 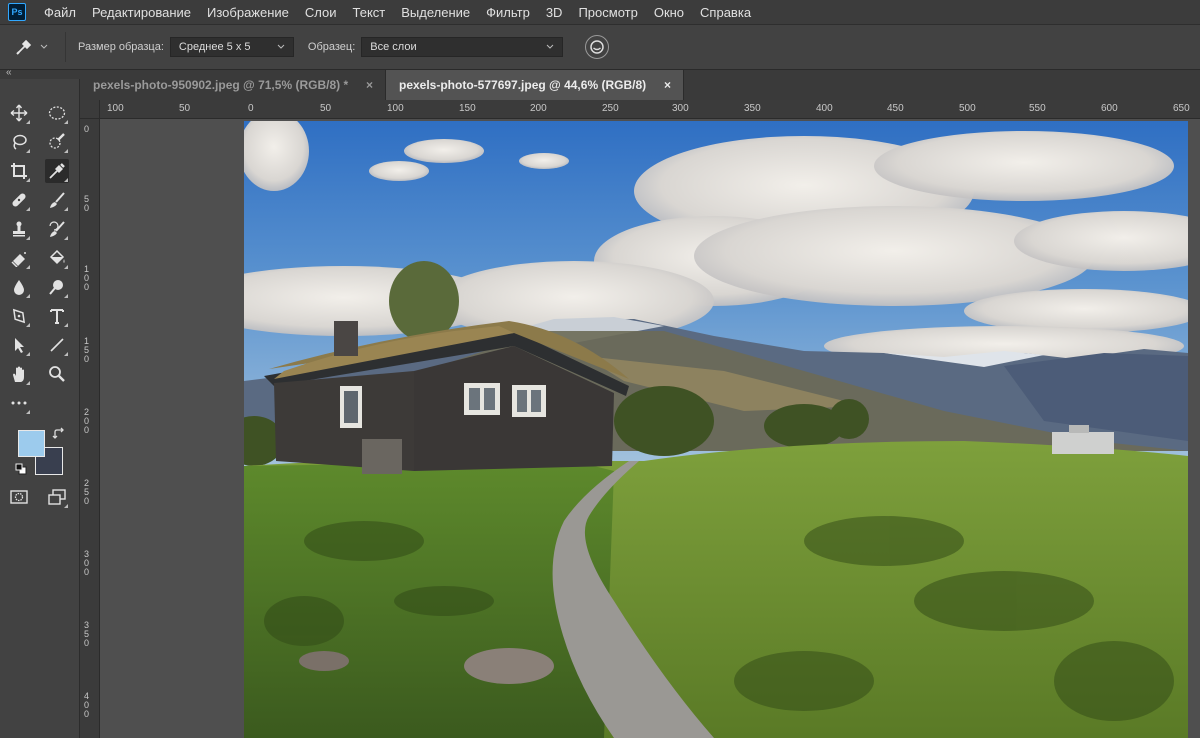 I want to click on foreground-color-swatch, so click(x=31, y=443).